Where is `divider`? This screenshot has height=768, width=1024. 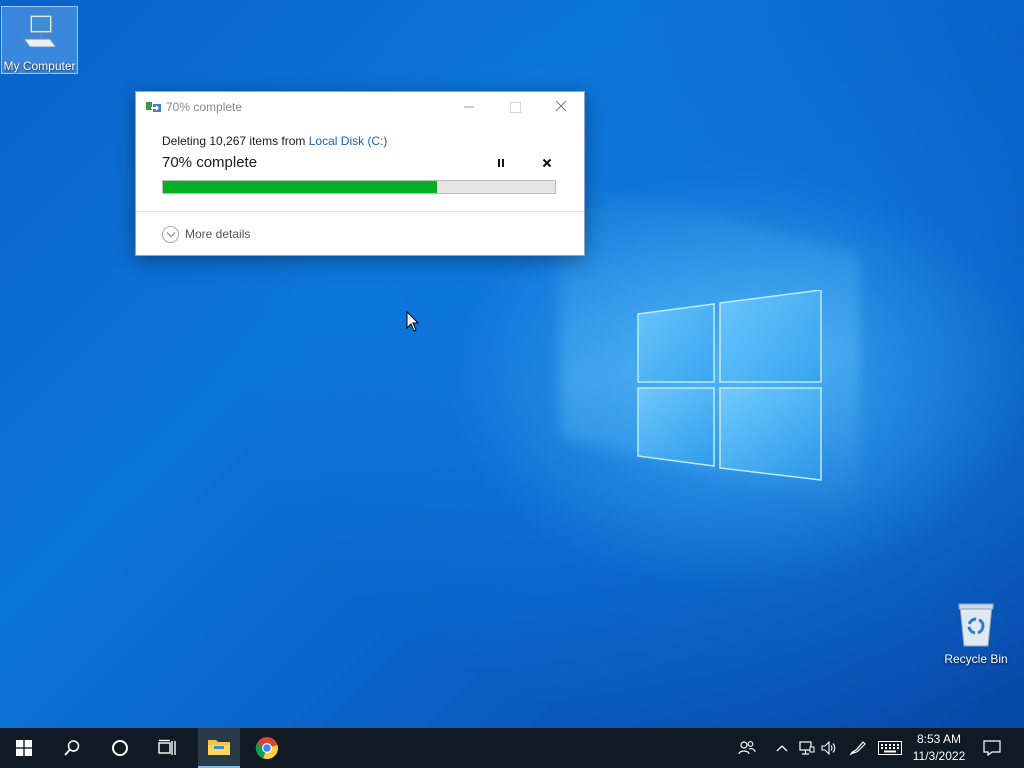
divider is located at coordinates (360, 211).